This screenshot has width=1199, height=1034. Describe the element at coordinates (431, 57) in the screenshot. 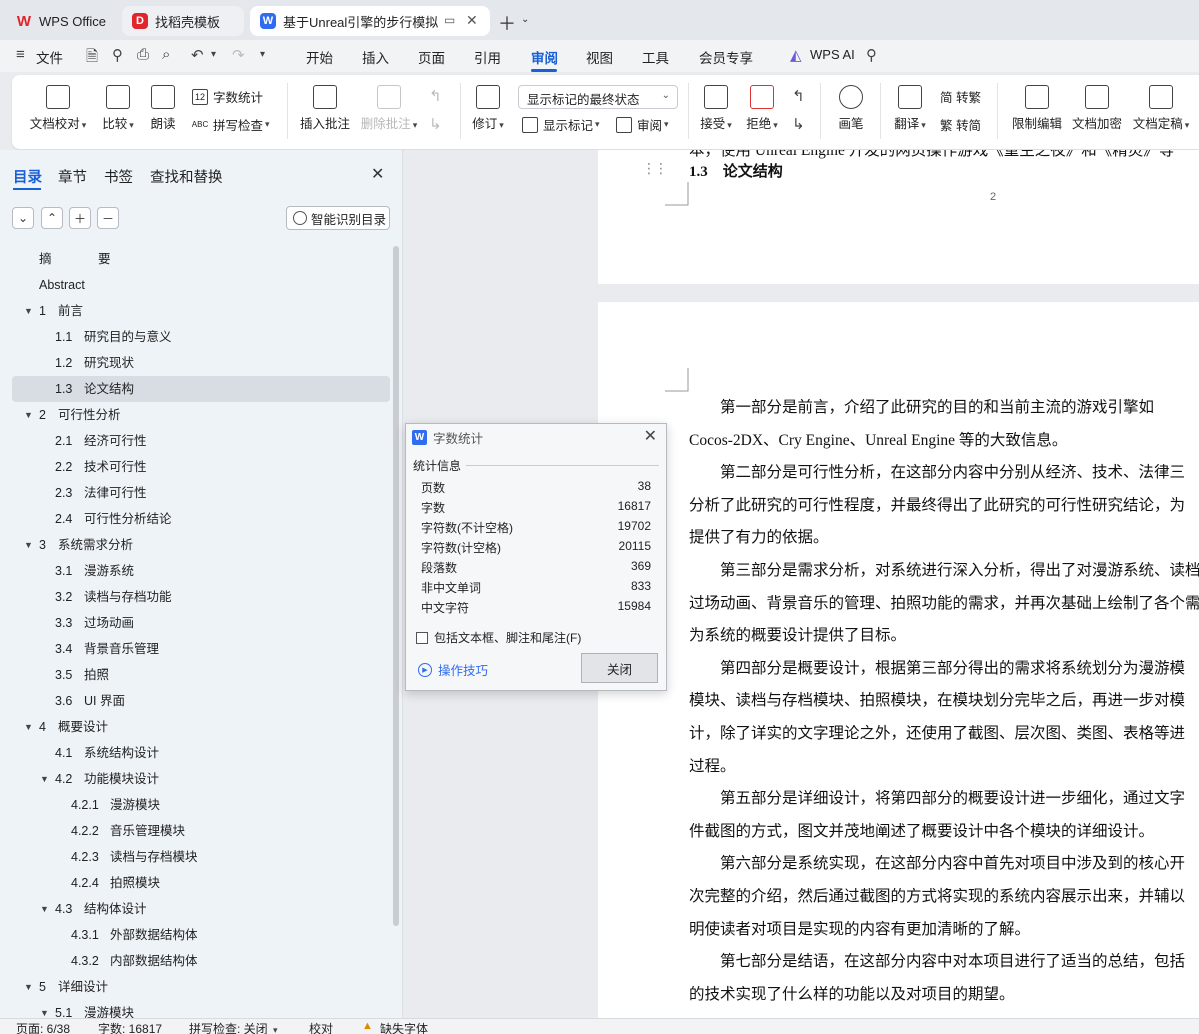

I see `menu-page: 页面` at that location.